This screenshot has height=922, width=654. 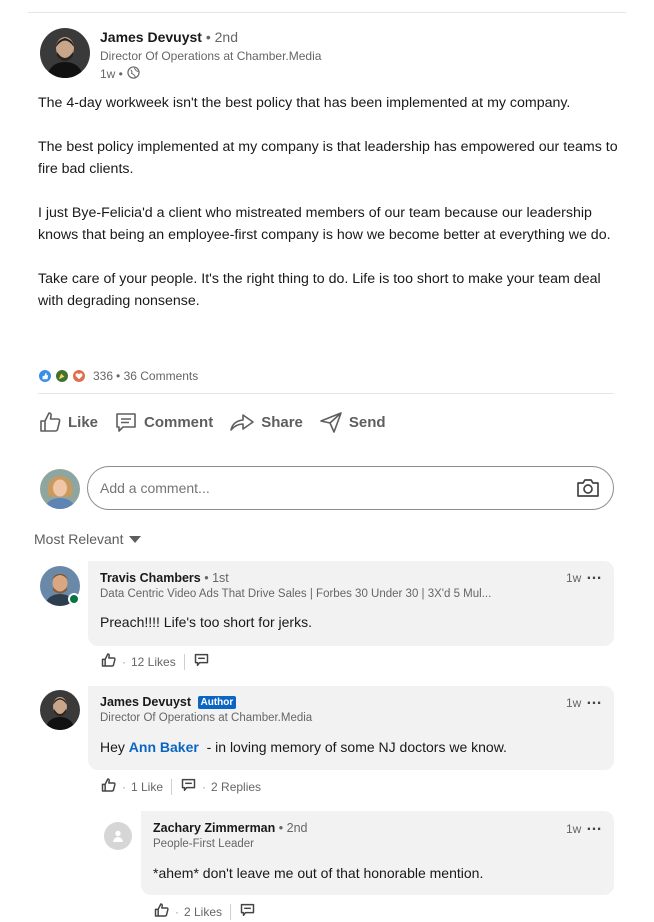 I want to click on send-label: Send, so click(x=367, y=422).